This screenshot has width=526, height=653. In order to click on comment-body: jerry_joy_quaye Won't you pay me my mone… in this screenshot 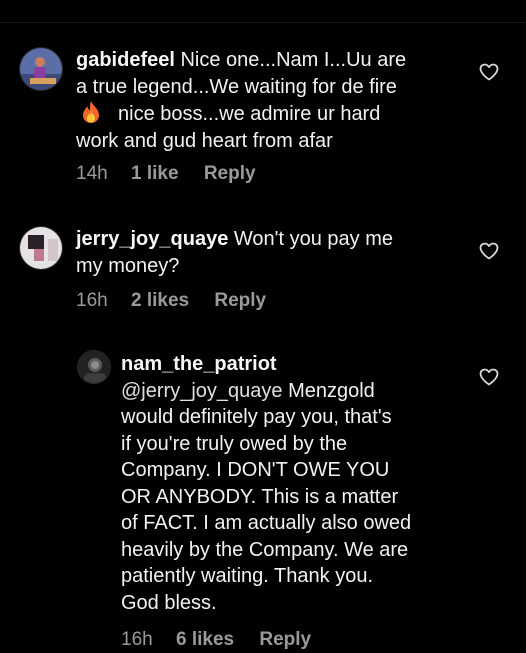, I will do `click(276, 252)`.